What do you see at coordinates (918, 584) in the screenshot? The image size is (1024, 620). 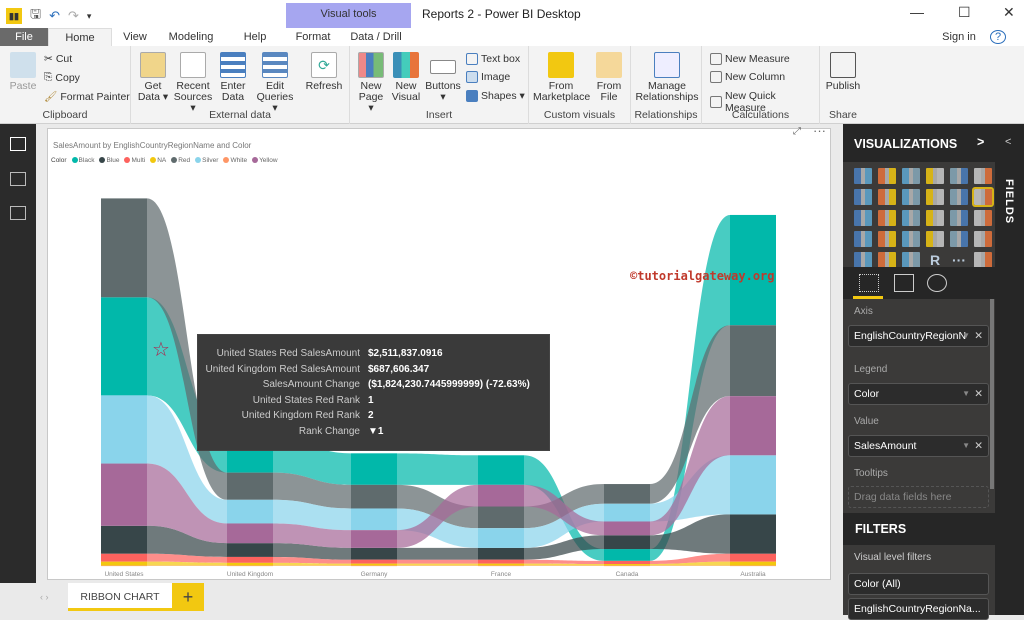 I see `filter-color: Color (All)` at bounding box center [918, 584].